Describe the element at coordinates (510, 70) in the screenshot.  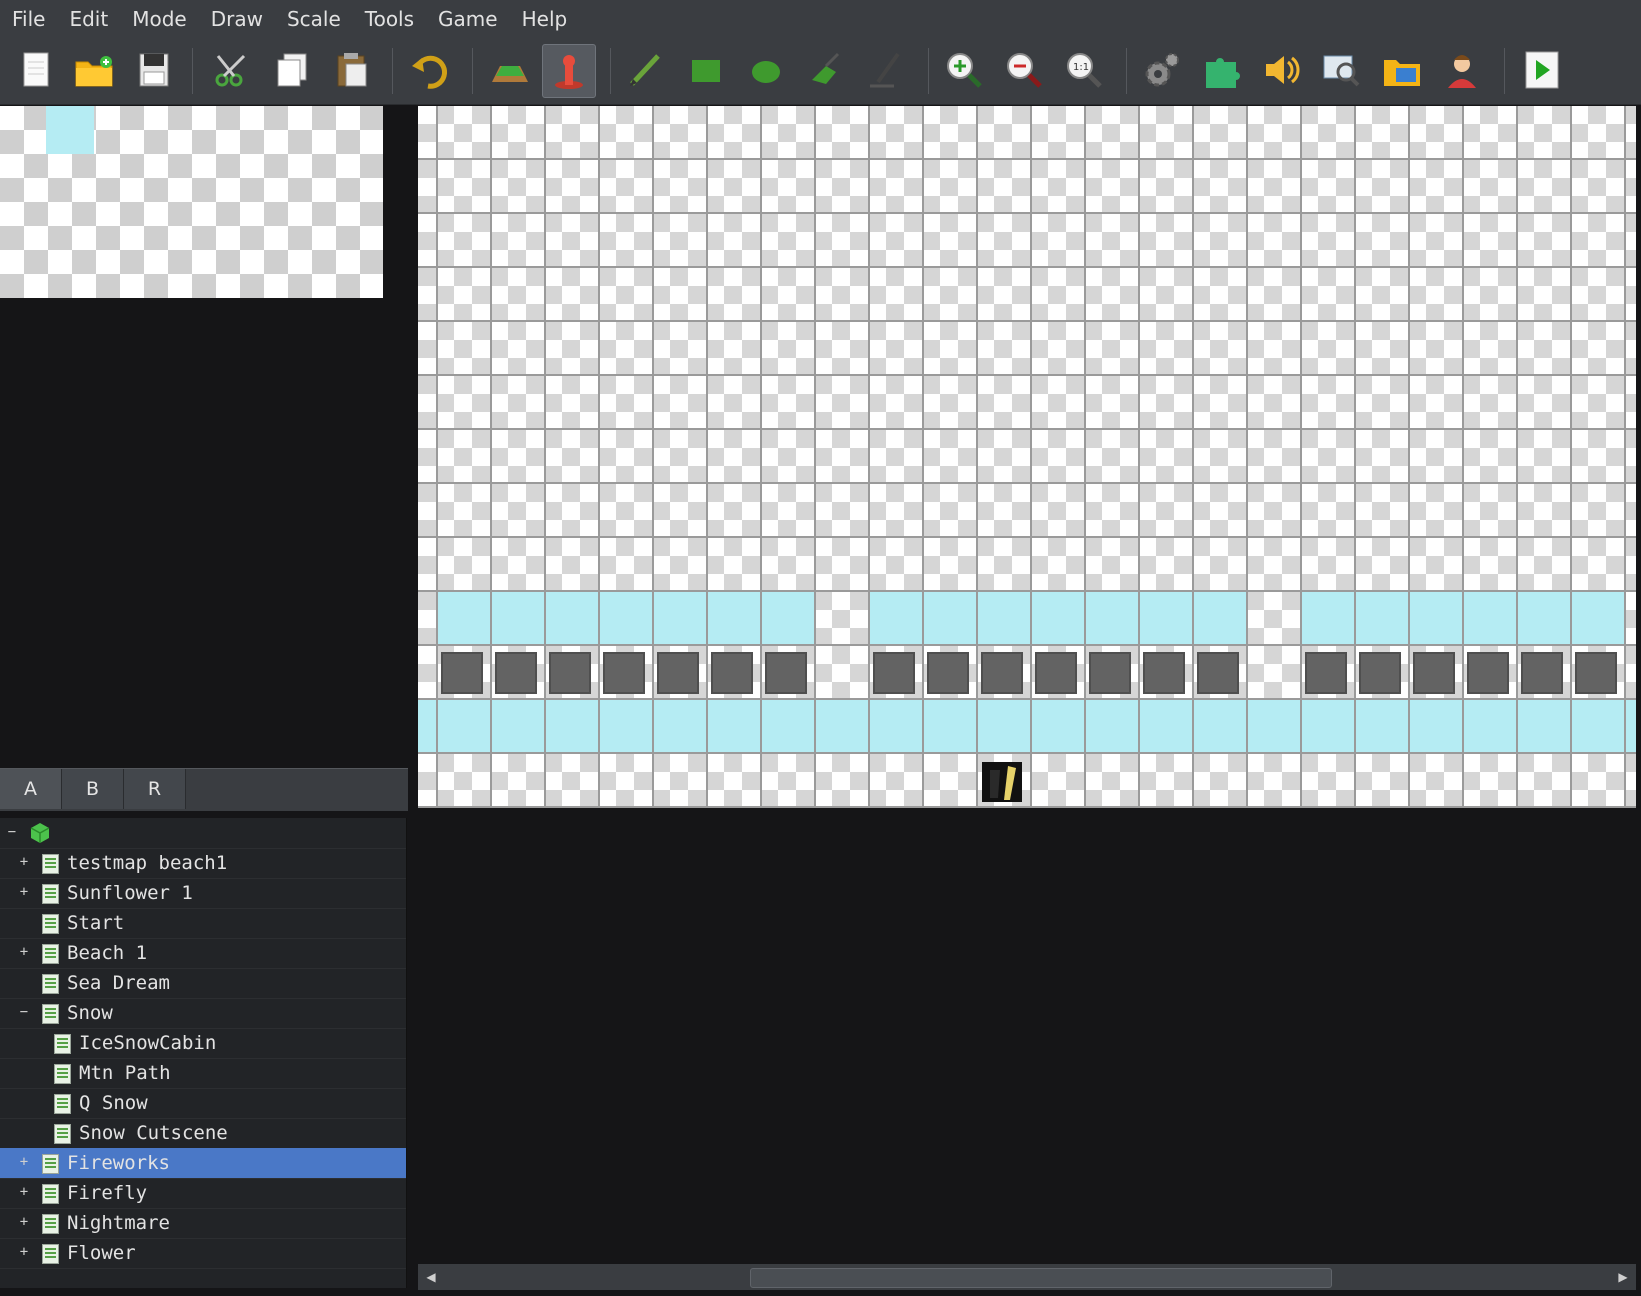
I see `map-mode-icon` at that location.